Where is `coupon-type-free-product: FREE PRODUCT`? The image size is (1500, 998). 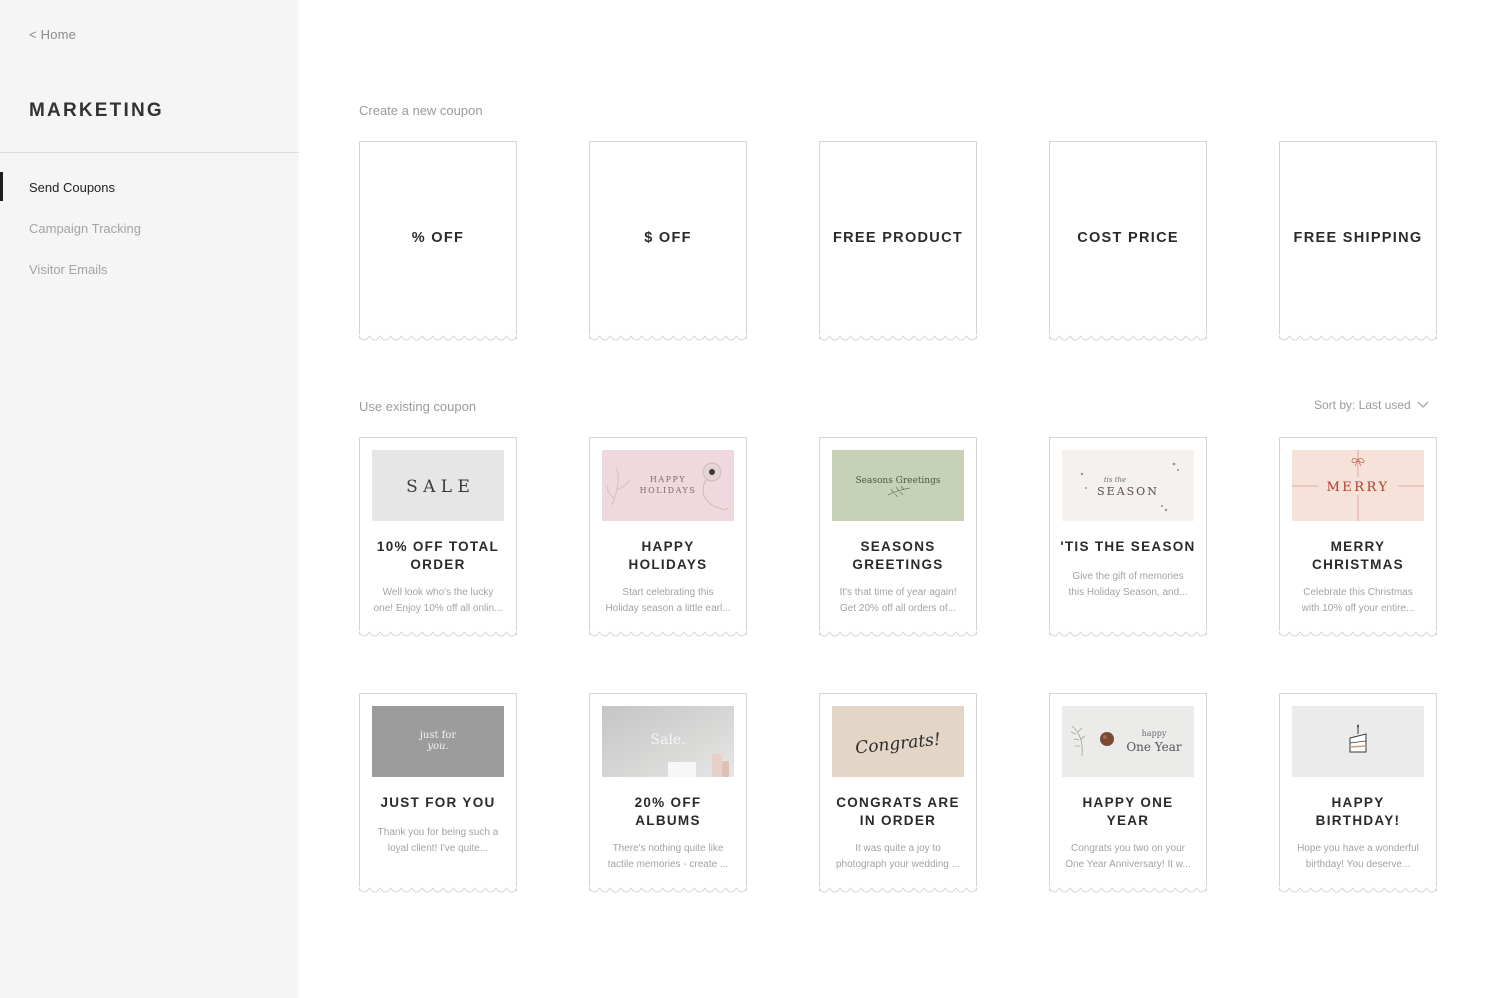
coupon-type-free-product: FREE PRODUCT is located at coordinates (898, 241).